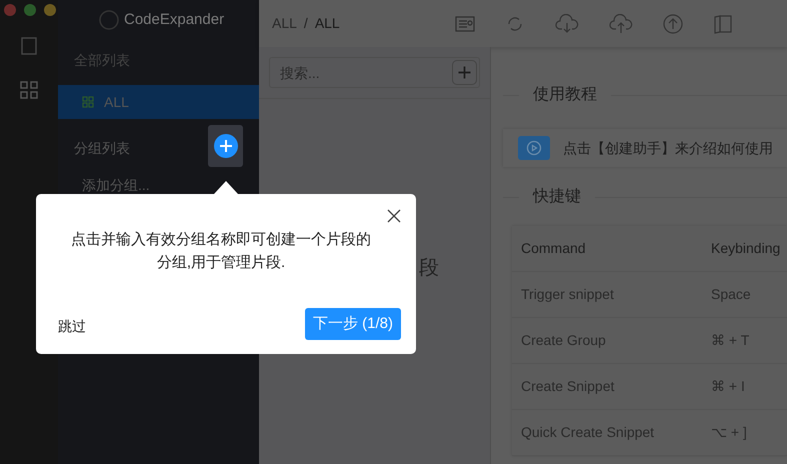 Image resolution: width=787 pixels, height=464 pixels. What do you see at coordinates (729, 432) in the screenshot?
I see `table-cell-text: ⌥ + ]` at bounding box center [729, 432].